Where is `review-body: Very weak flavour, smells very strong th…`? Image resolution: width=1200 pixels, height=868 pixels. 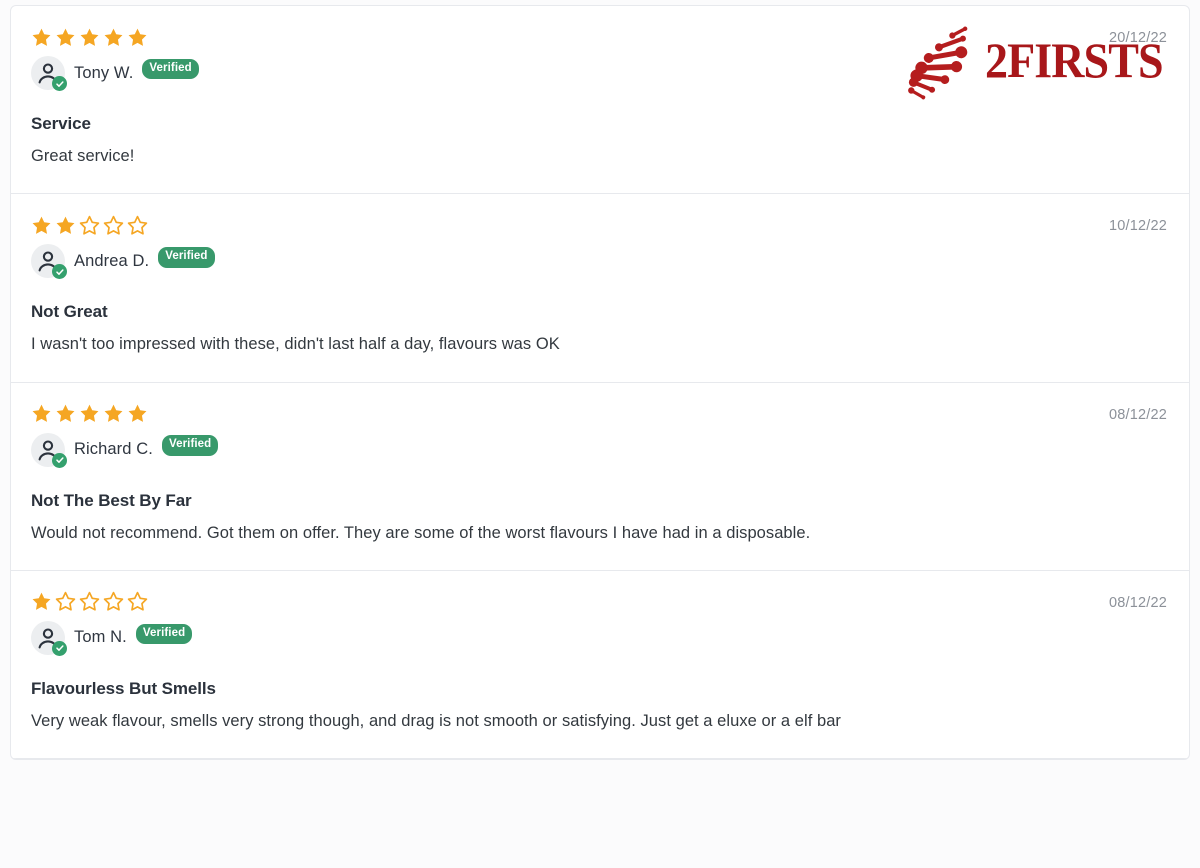 review-body: Very weak flavour, smells very strong th… is located at coordinates (436, 720).